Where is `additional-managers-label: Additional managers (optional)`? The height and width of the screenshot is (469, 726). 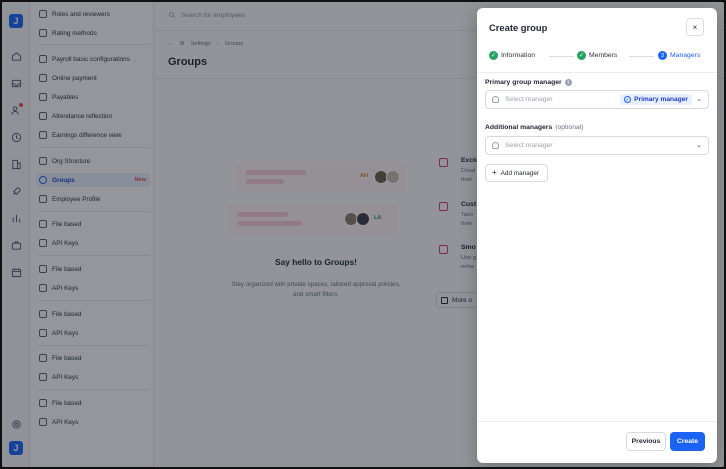 additional-managers-label: Additional managers (optional) is located at coordinates (534, 127).